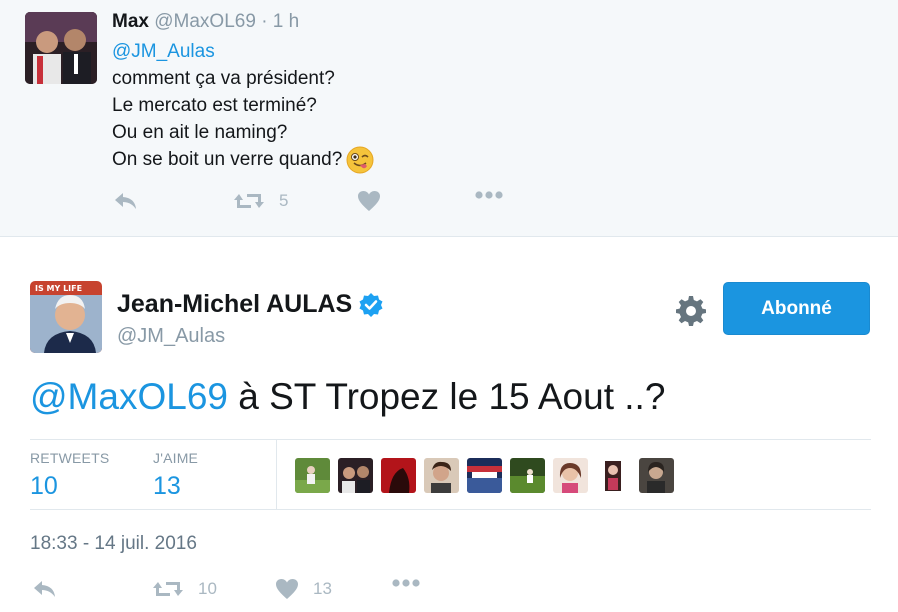 Image resolution: width=898 pixels, height=612 pixels. What do you see at coordinates (130, 21) in the screenshot?
I see `author-name: Max` at bounding box center [130, 21].